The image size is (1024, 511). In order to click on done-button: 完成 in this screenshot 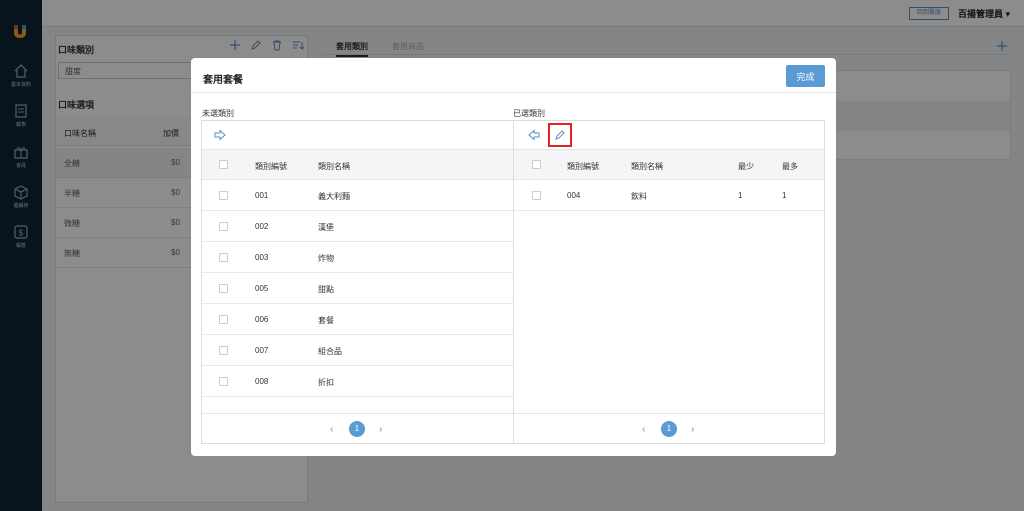, I will do `click(805, 76)`.